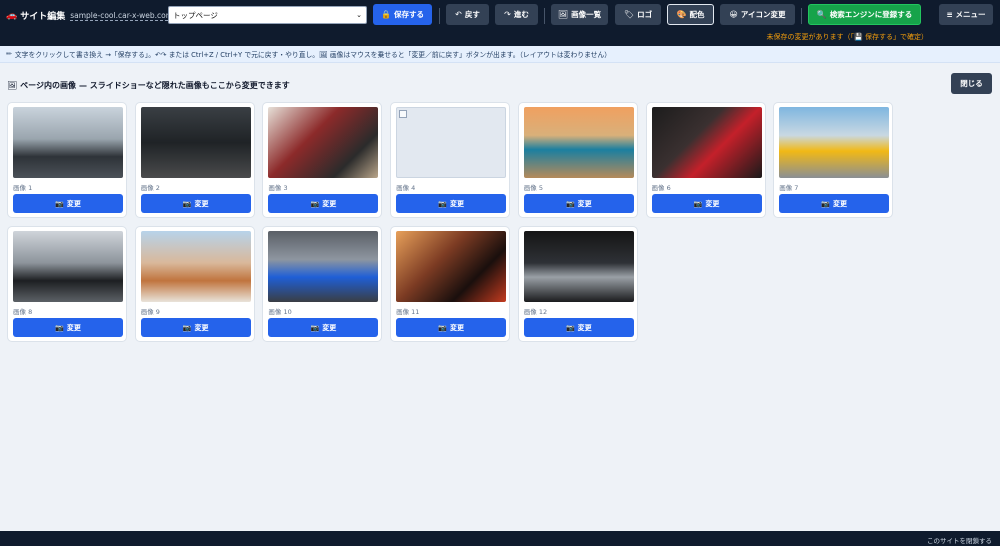 This screenshot has height=546, width=1000. What do you see at coordinates (406, 188) in the screenshot?
I see `image-label: 画像 4` at bounding box center [406, 188].